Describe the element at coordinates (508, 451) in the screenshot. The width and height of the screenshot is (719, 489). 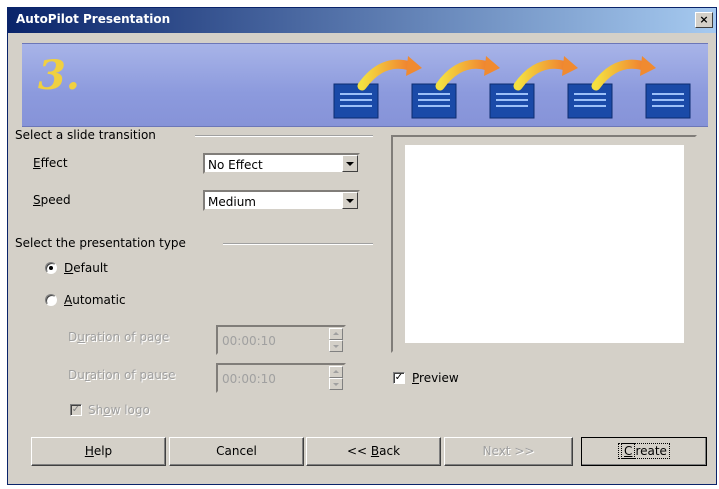
I see `next-button: Next >>` at that location.